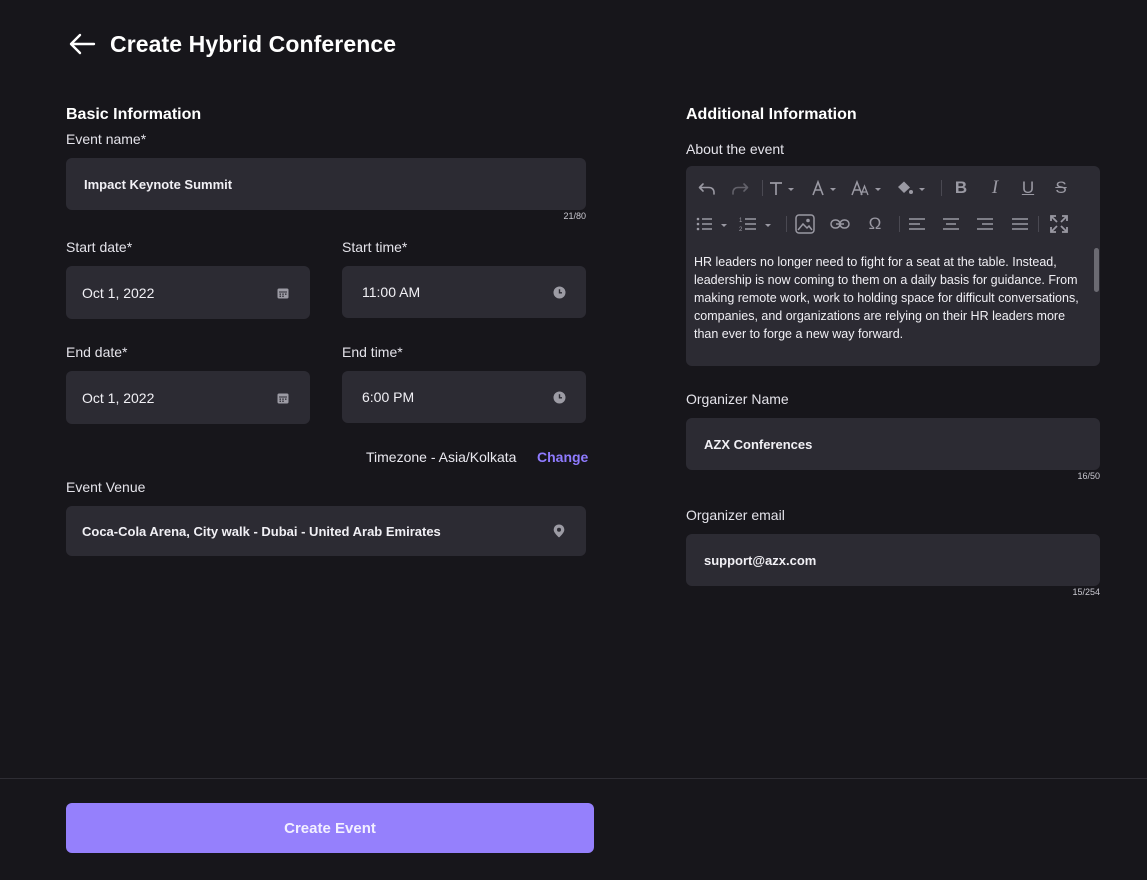 Image resolution: width=1147 pixels, height=880 pixels. What do you see at coordinates (735, 149) in the screenshot?
I see `about-event-label: About the event` at bounding box center [735, 149].